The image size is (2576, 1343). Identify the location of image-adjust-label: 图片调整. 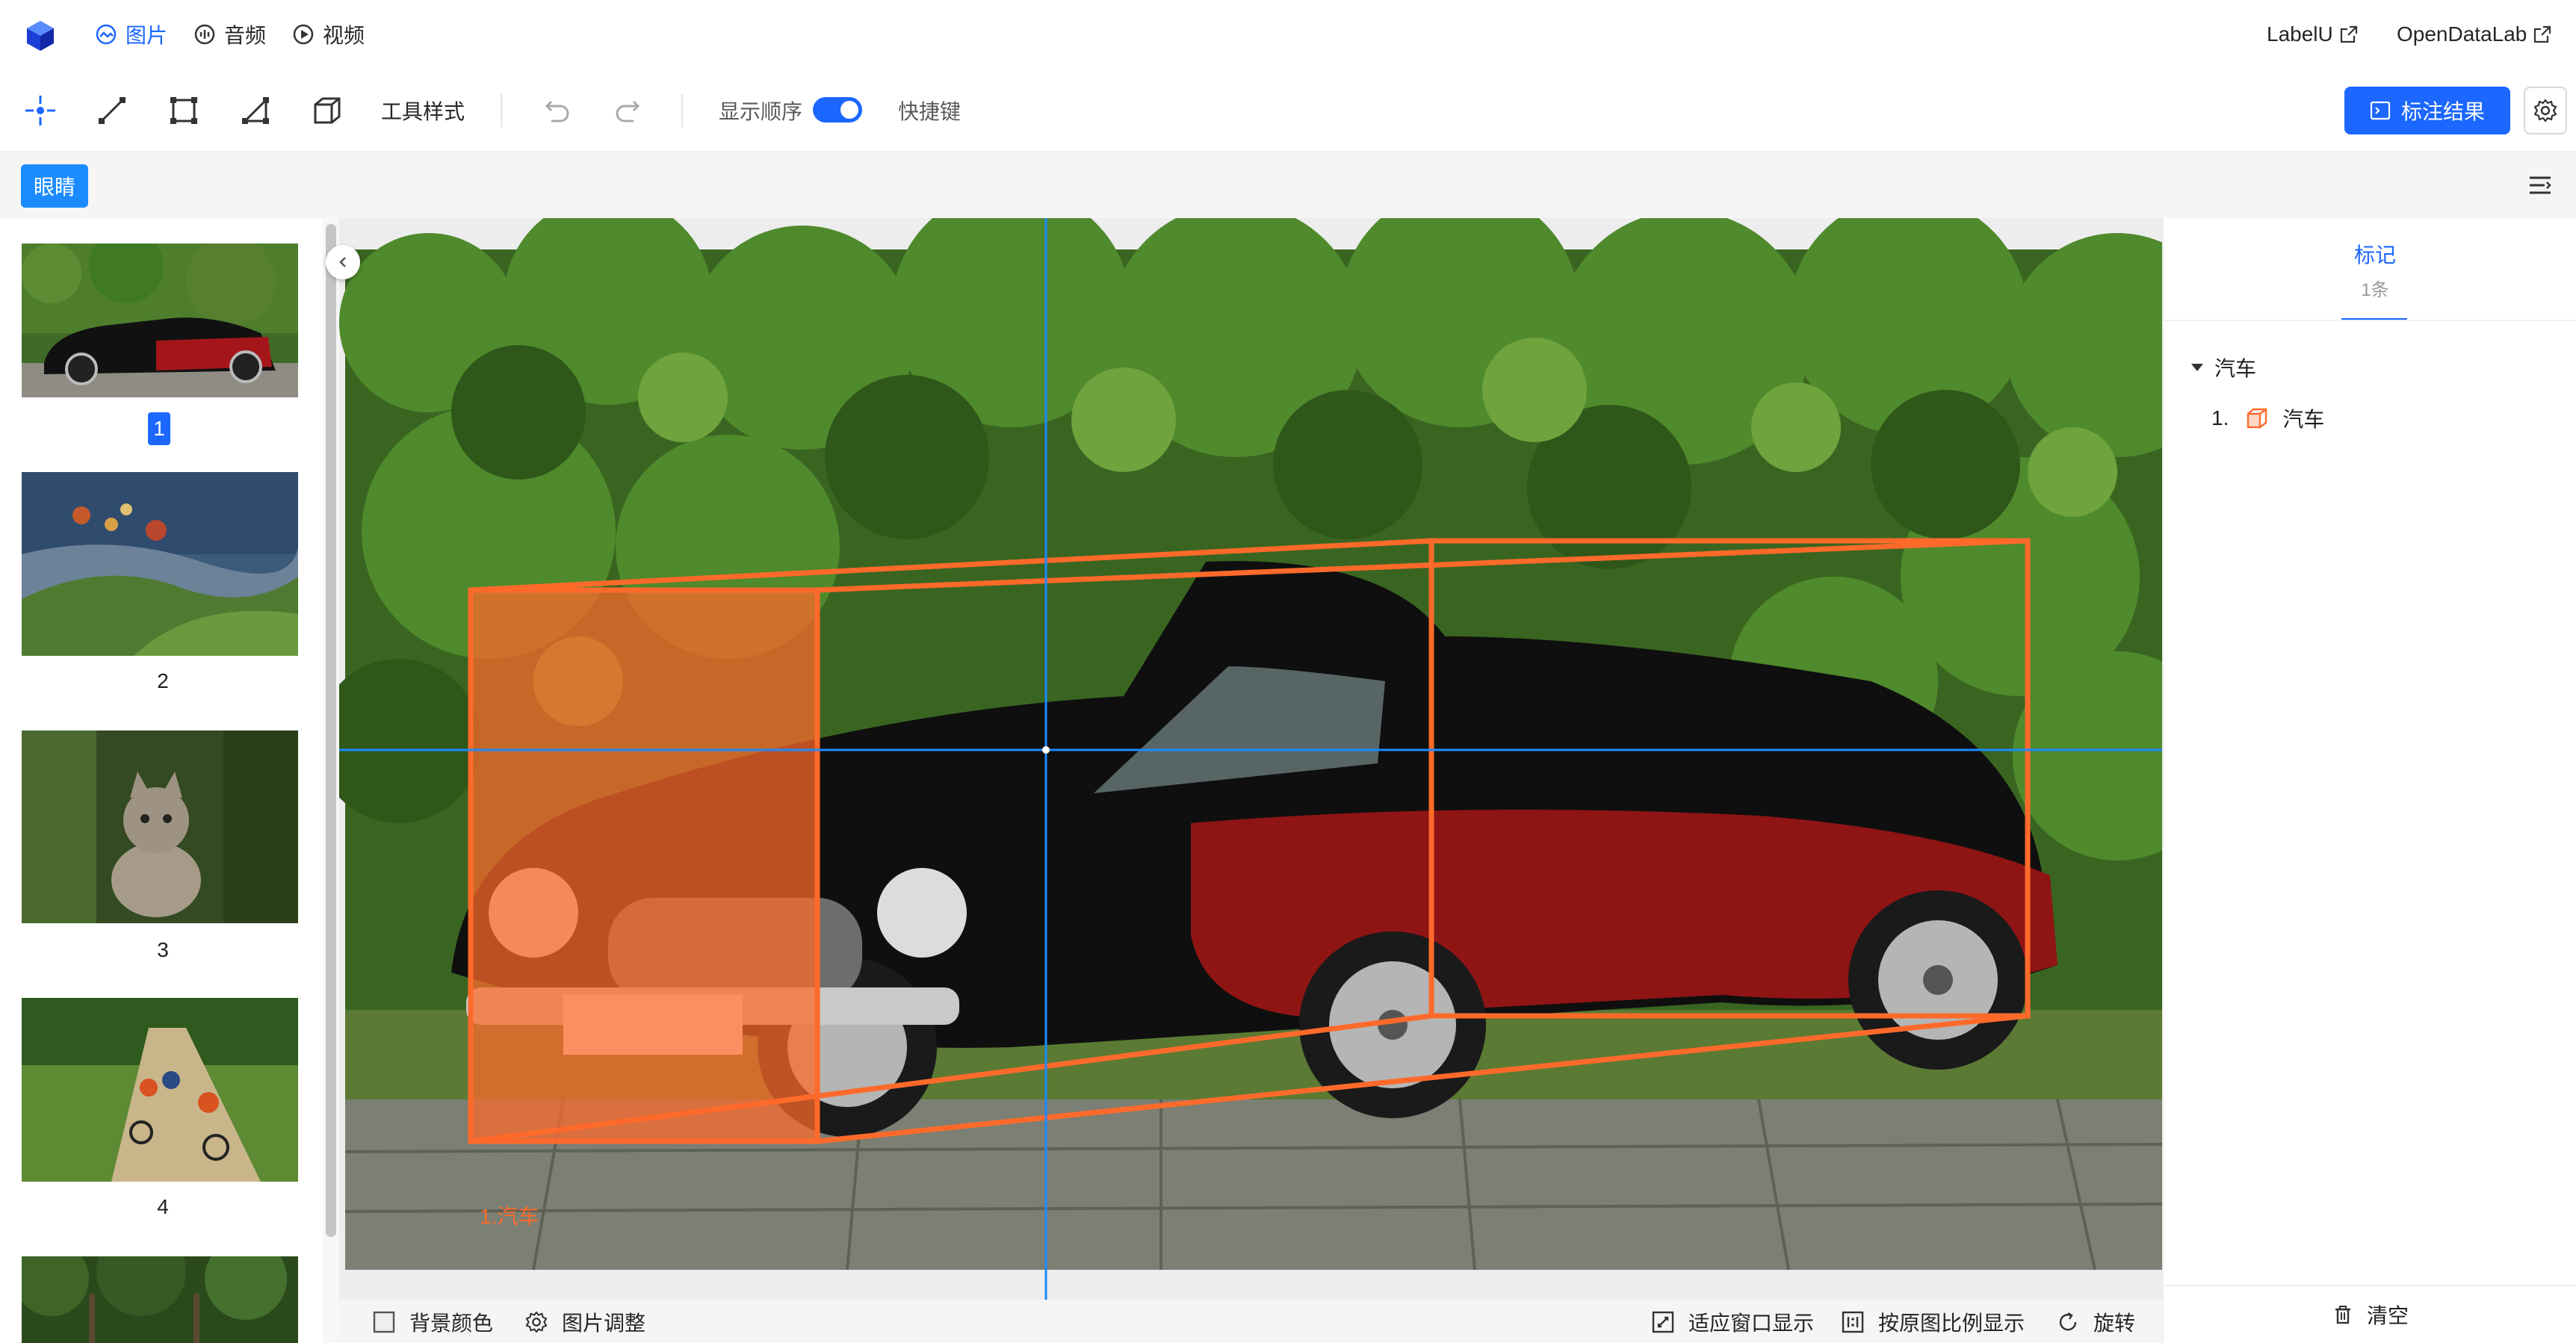
(604, 1323).